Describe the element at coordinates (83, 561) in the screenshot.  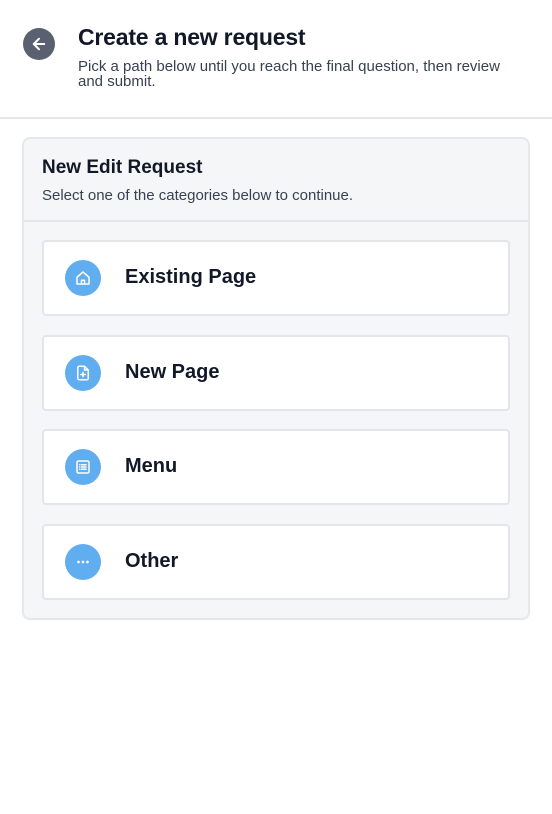
I see `more-horizontal-icon` at that location.